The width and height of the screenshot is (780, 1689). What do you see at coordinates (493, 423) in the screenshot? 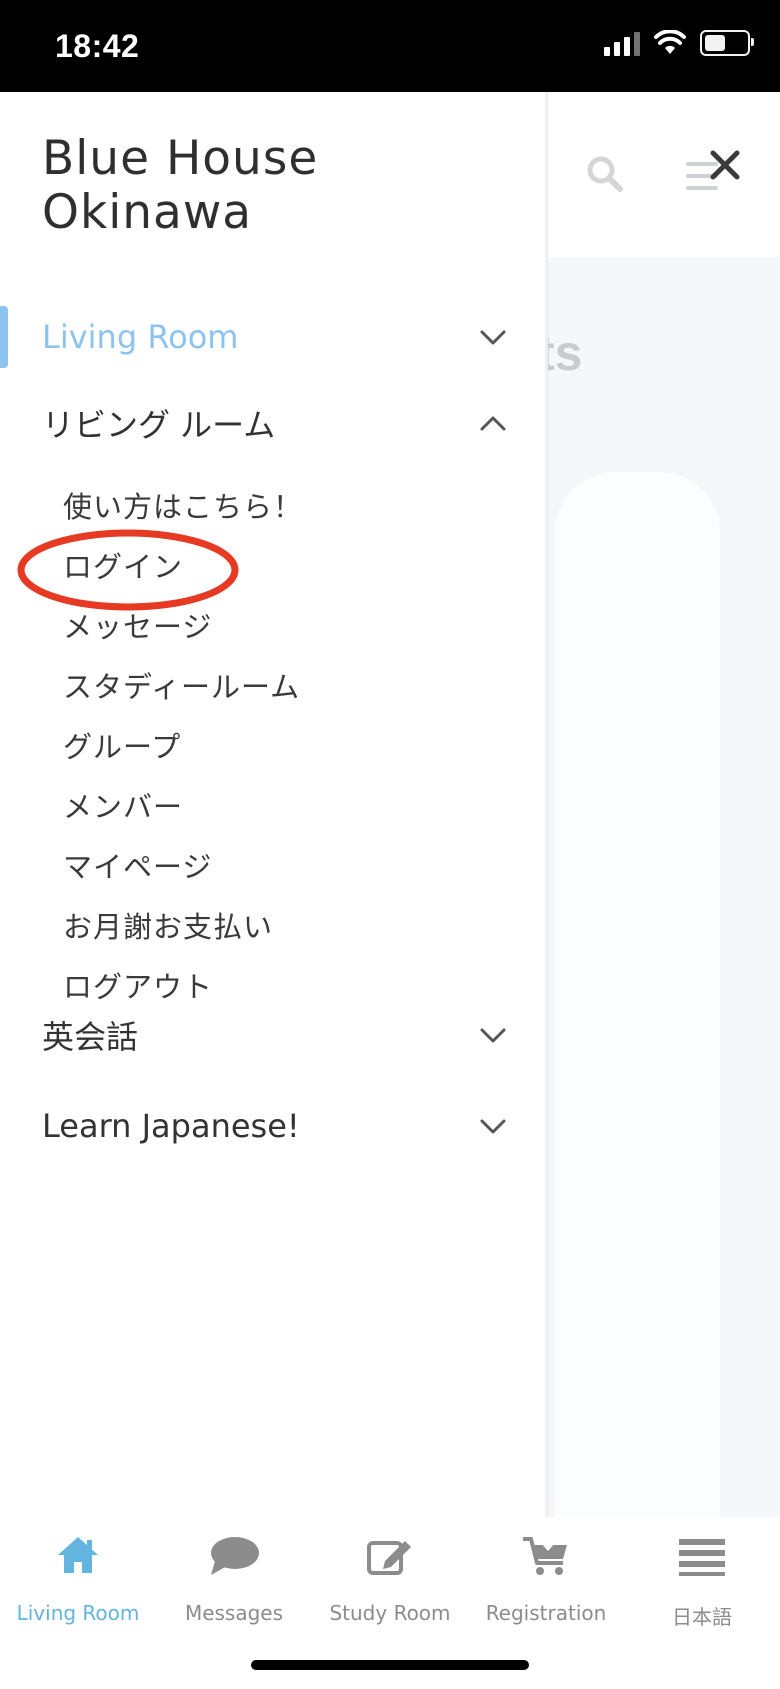
I see `chevron-up-icon` at bounding box center [493, 423].